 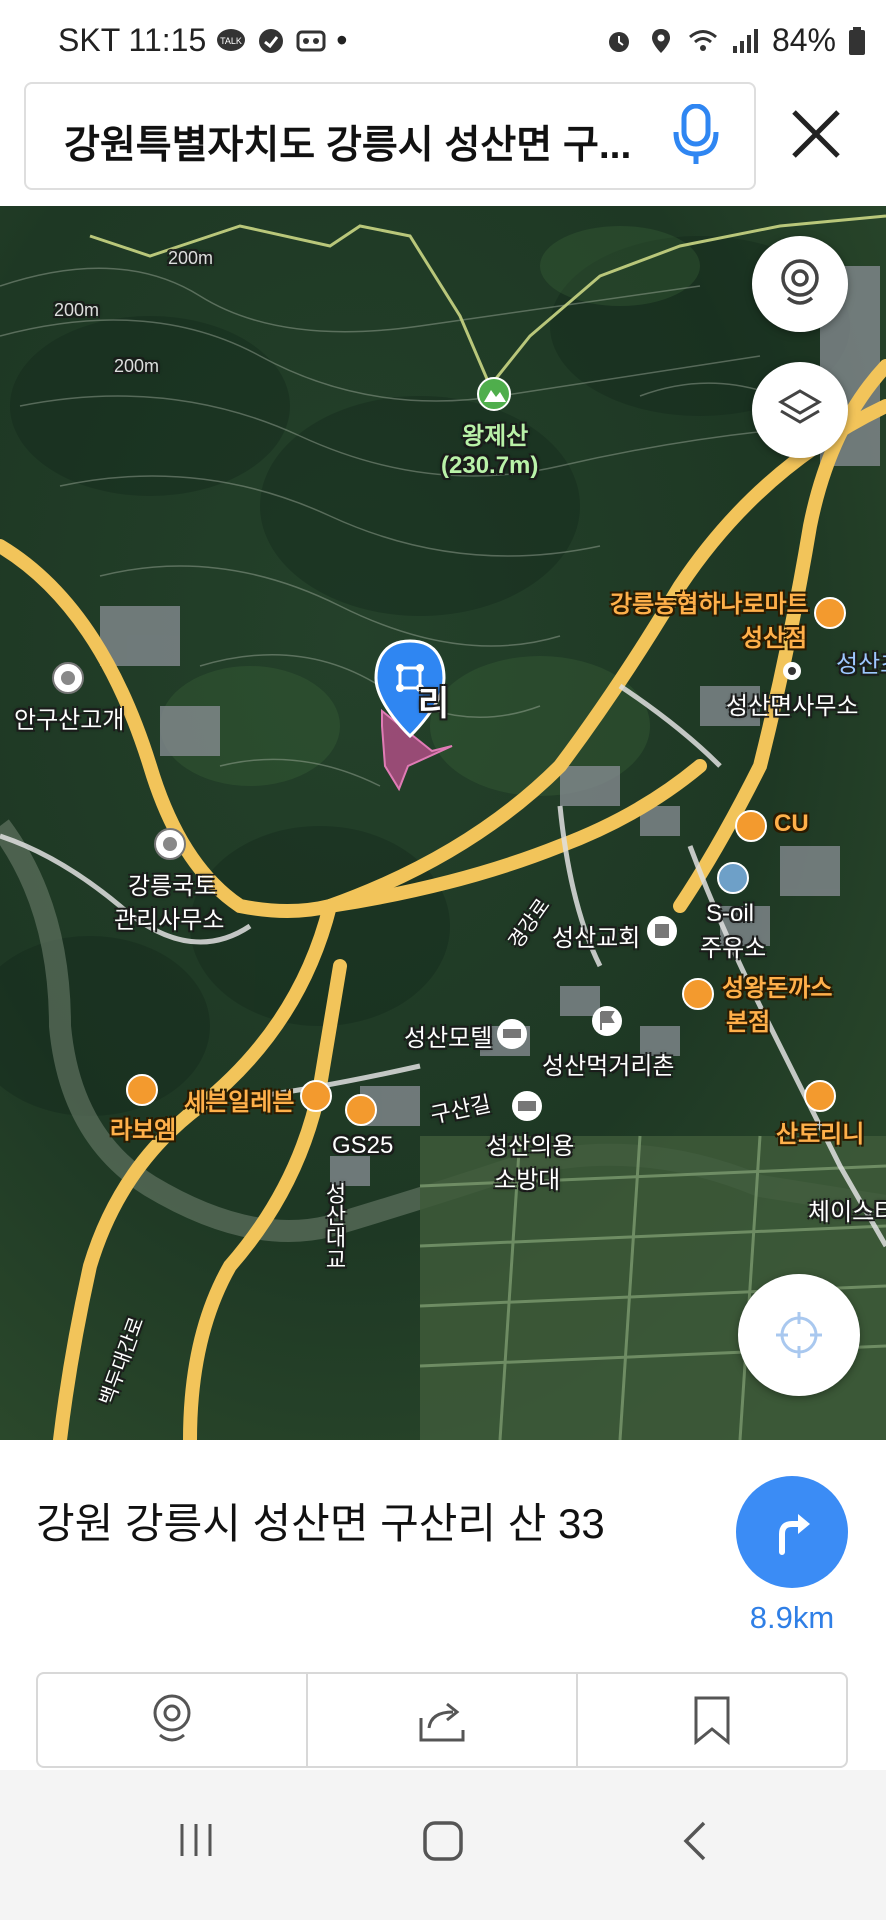 I want to click on fire-station-icon, so click(x=527, y=1106).